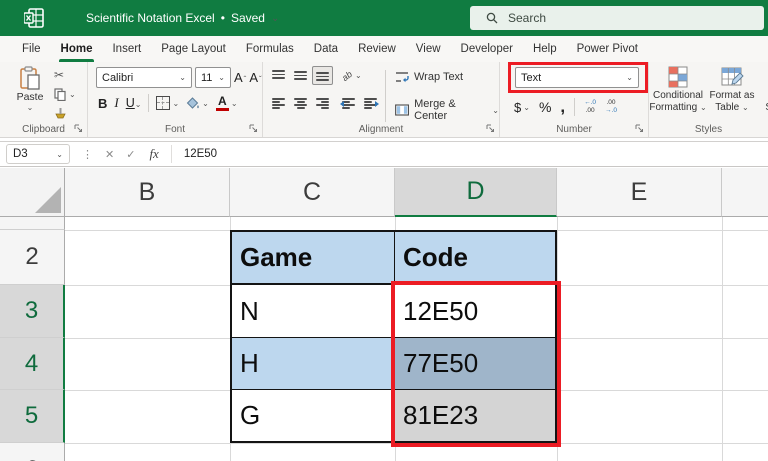 Image resolution: width=768 pixels, height=461 pixels. What do you see at coordinates (347, 103) in the screenshot?
I see `decrease-indent-button` at bounding box center [347, 103].